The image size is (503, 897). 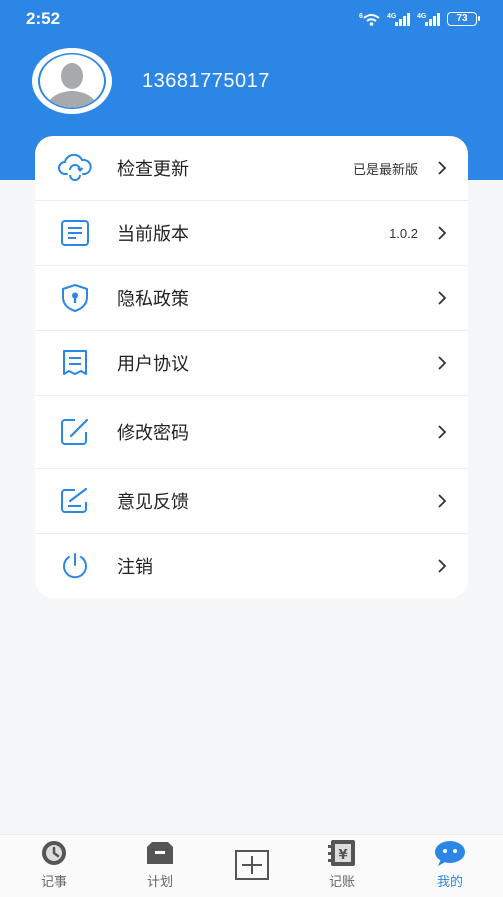 What do you see at coordinates (251, 432) in the screenshot?
I see `menu-item-change-password: 修改密码` at bounding box center [251, 432].